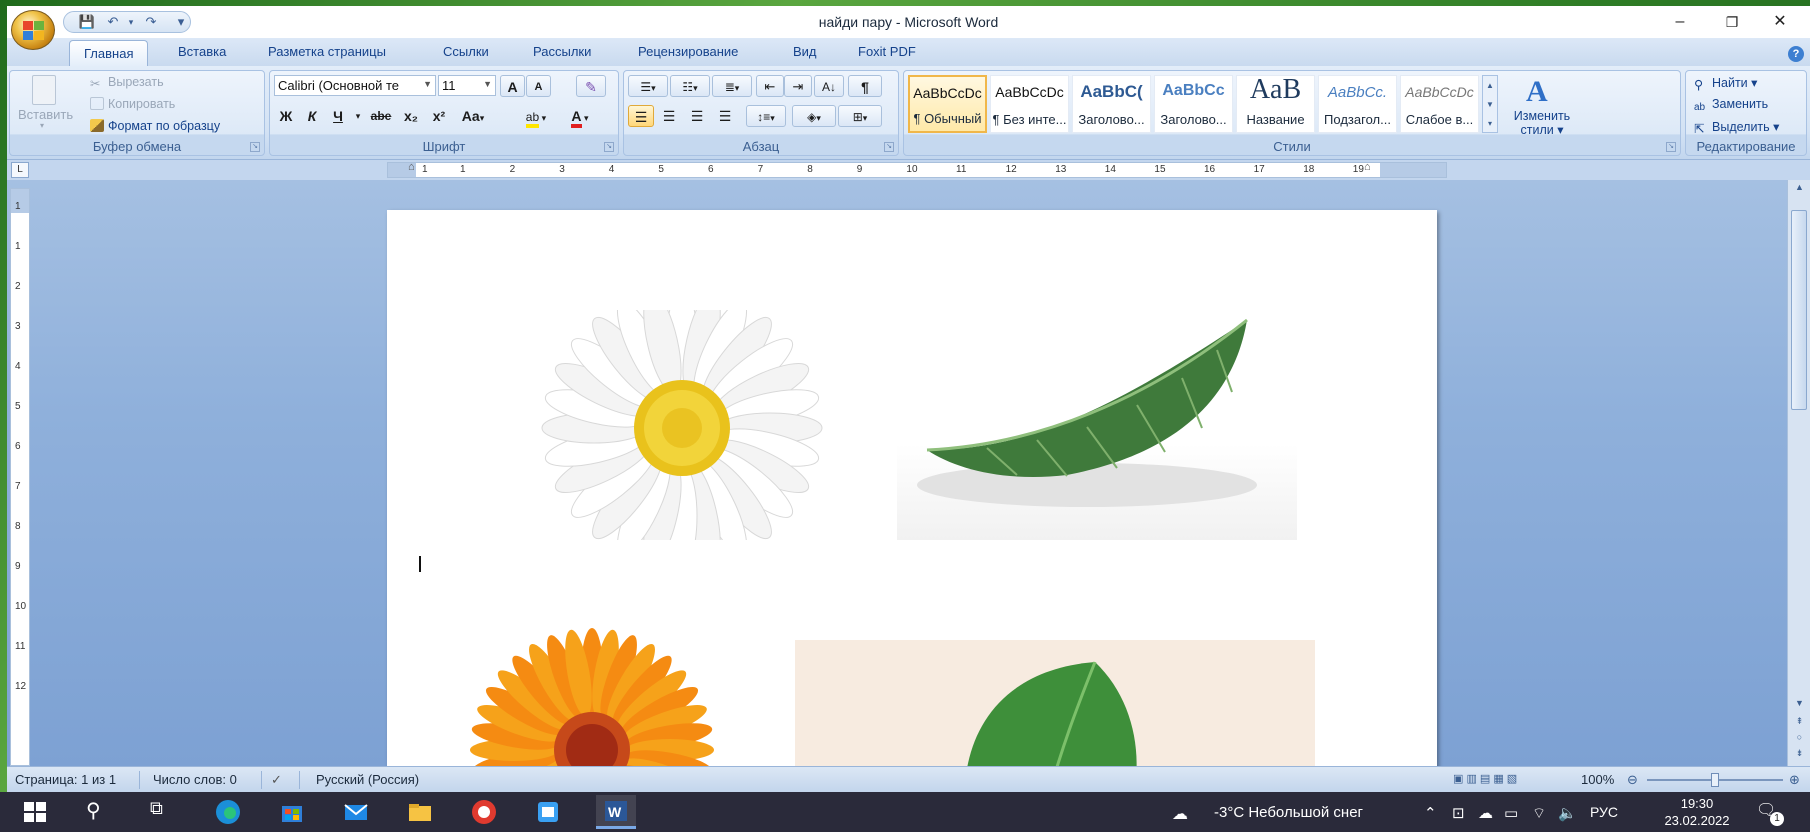 This screenshot has width=1810, height=832. I want to click on line-spacing-button: ↕≡▾, so click(766, 116).